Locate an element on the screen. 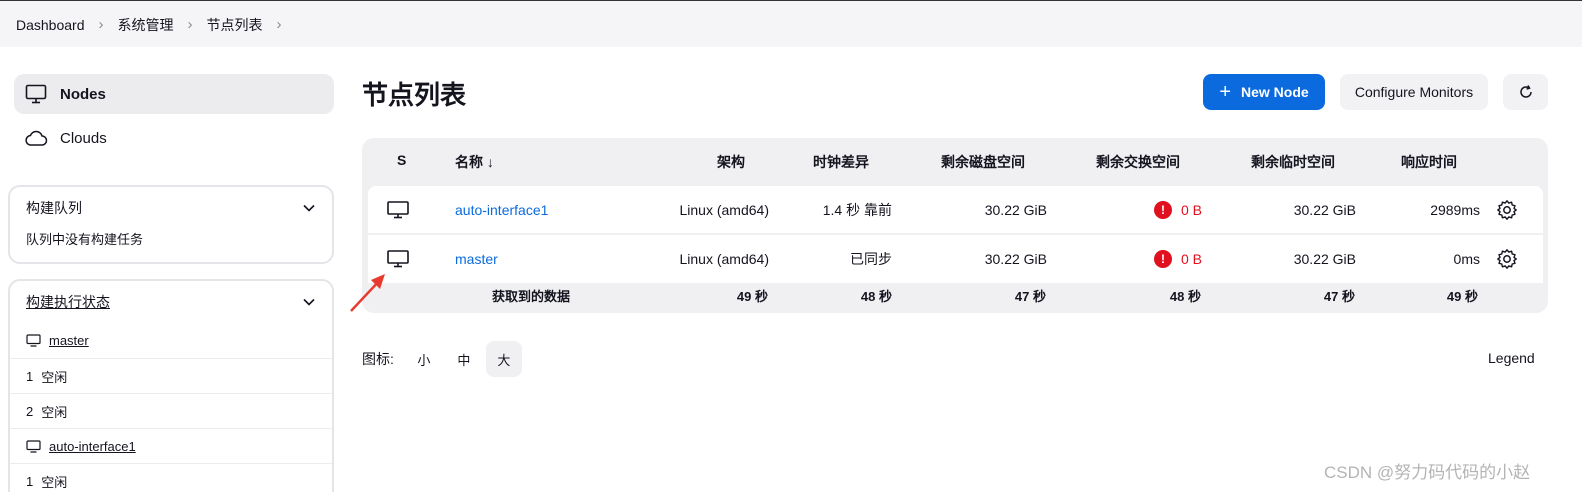 The width and height of the screenshot is (1582, 492). top-bar: Dashboard › 系统管理 › 节点列表 › is located at coordinates (791, 23).